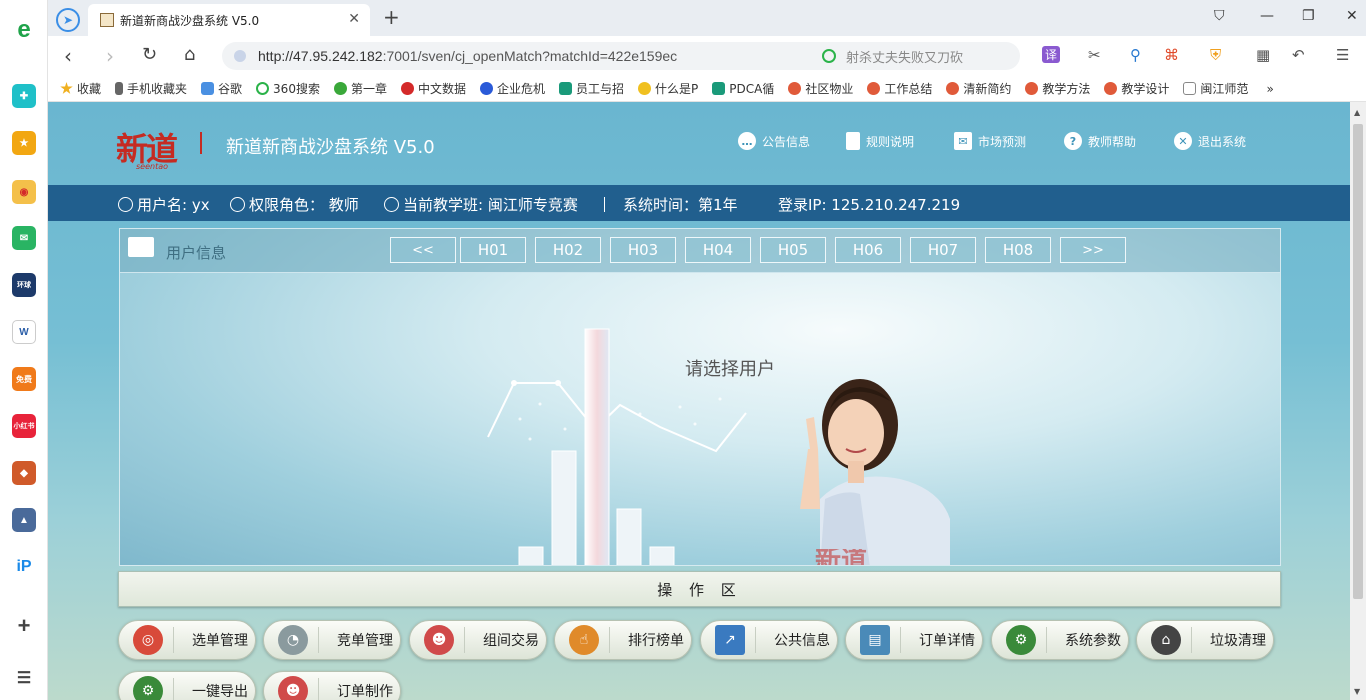 The height and width of the screenshot is (700, 1366). Describe the element at coordinates (1298, 55) in the screenshot. I see `undo-icon: ↶` at that location.